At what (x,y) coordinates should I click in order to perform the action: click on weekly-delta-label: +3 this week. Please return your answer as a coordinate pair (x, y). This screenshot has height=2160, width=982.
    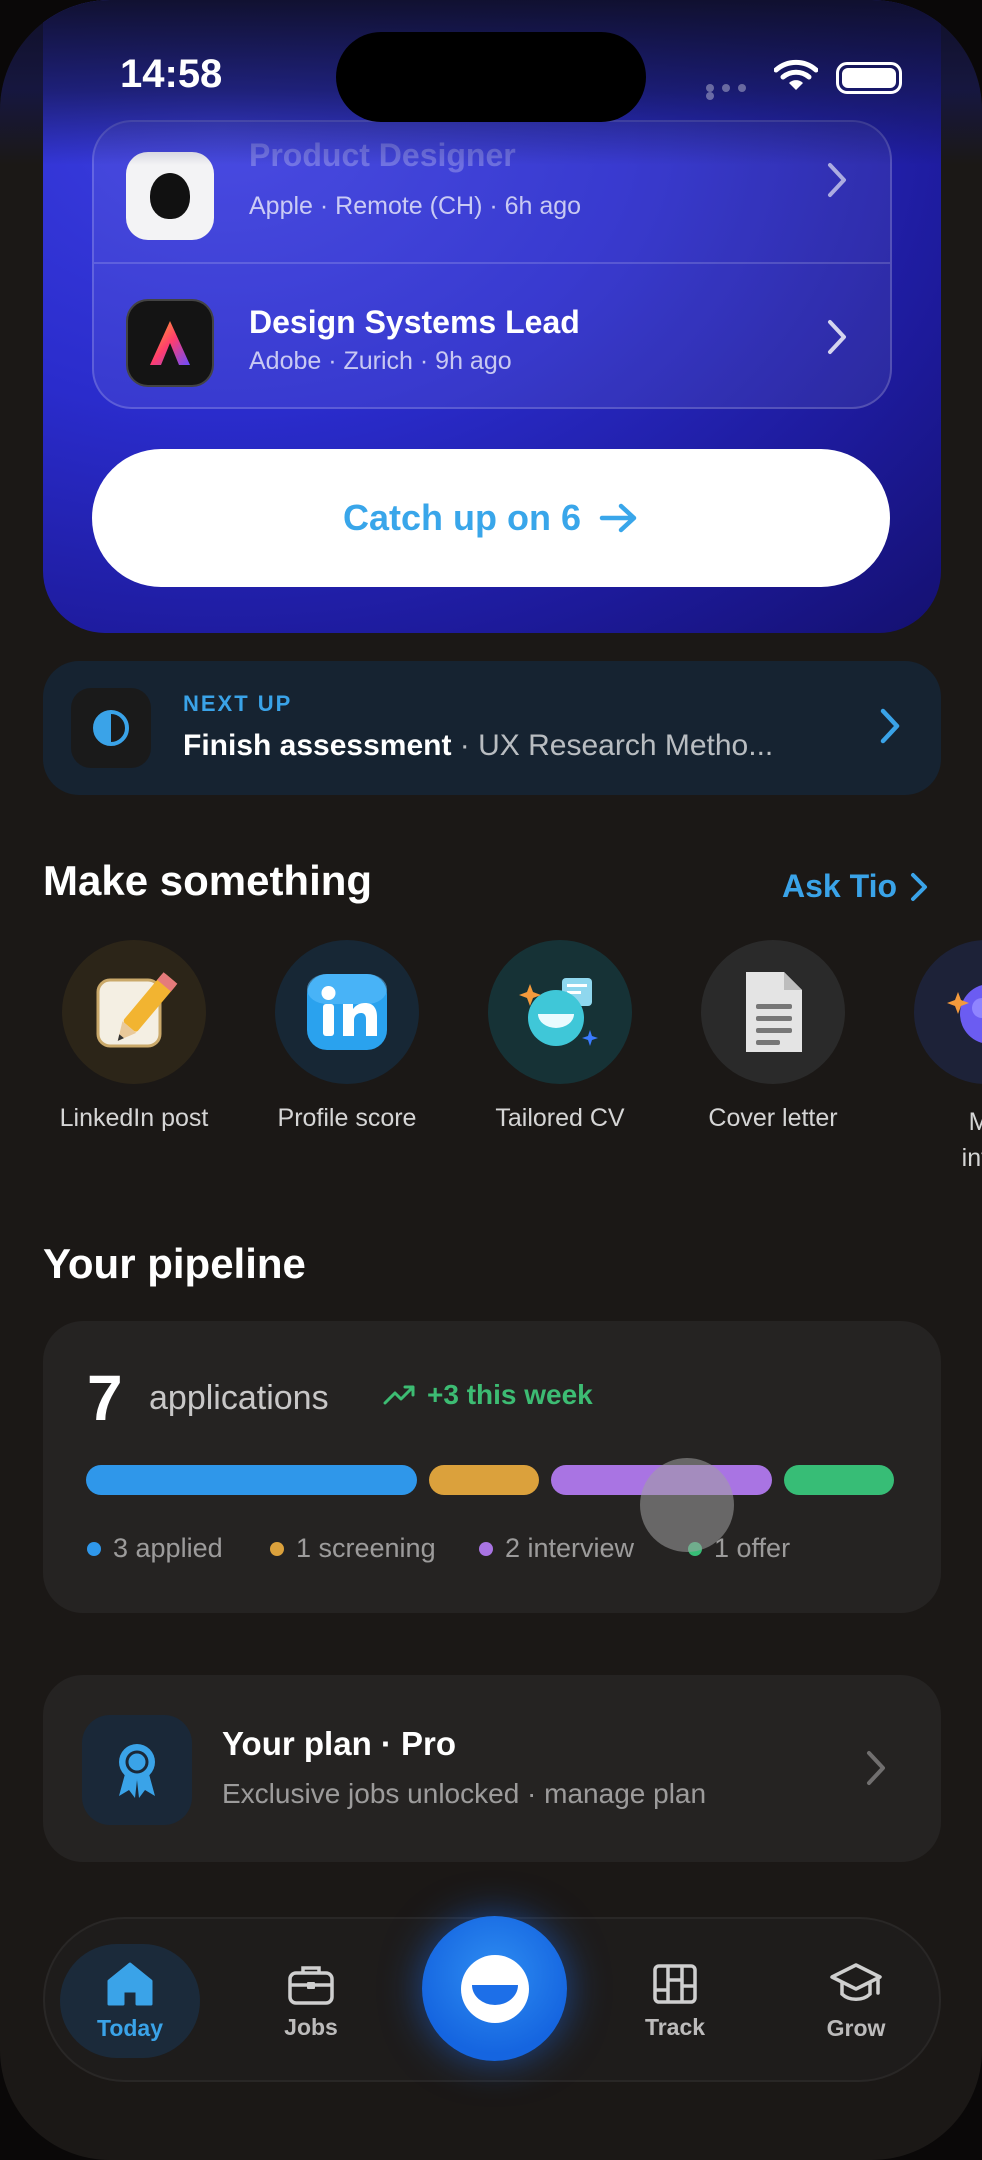
    Looking at the image, I should click on (510, 1394).